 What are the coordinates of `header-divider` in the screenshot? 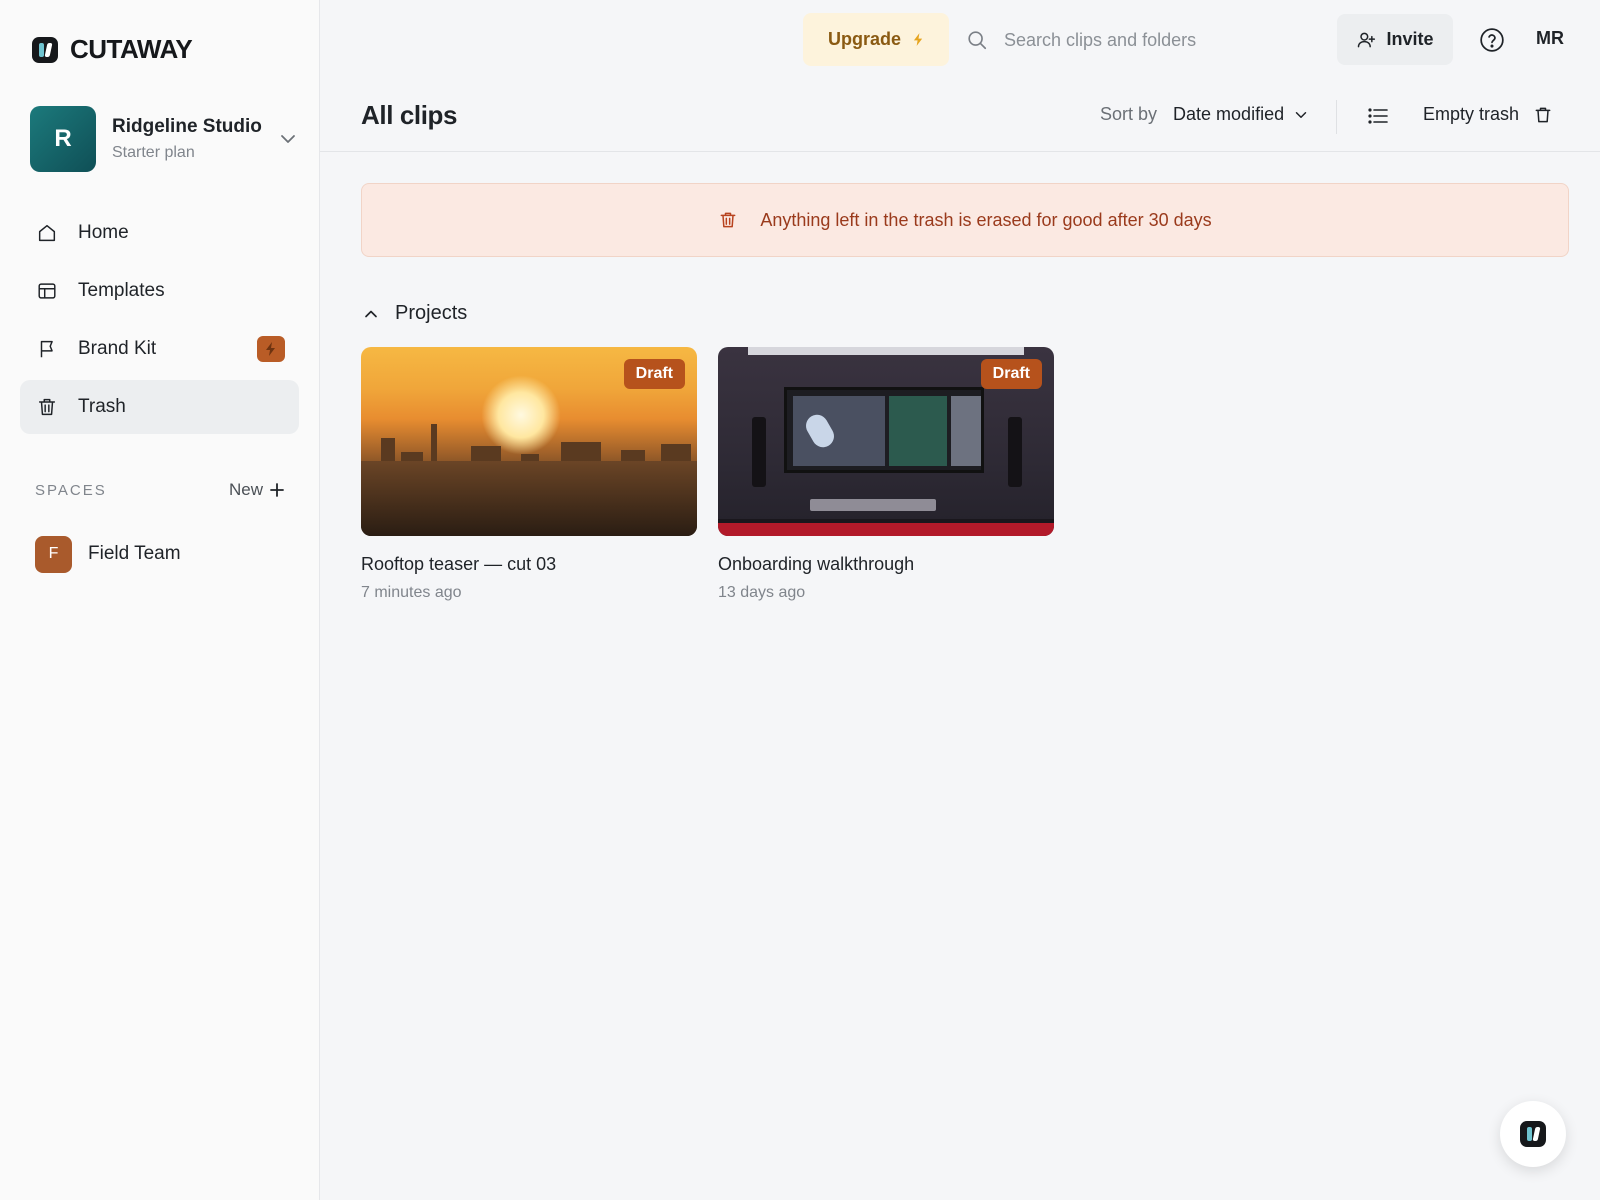 It's located at (960, 151).